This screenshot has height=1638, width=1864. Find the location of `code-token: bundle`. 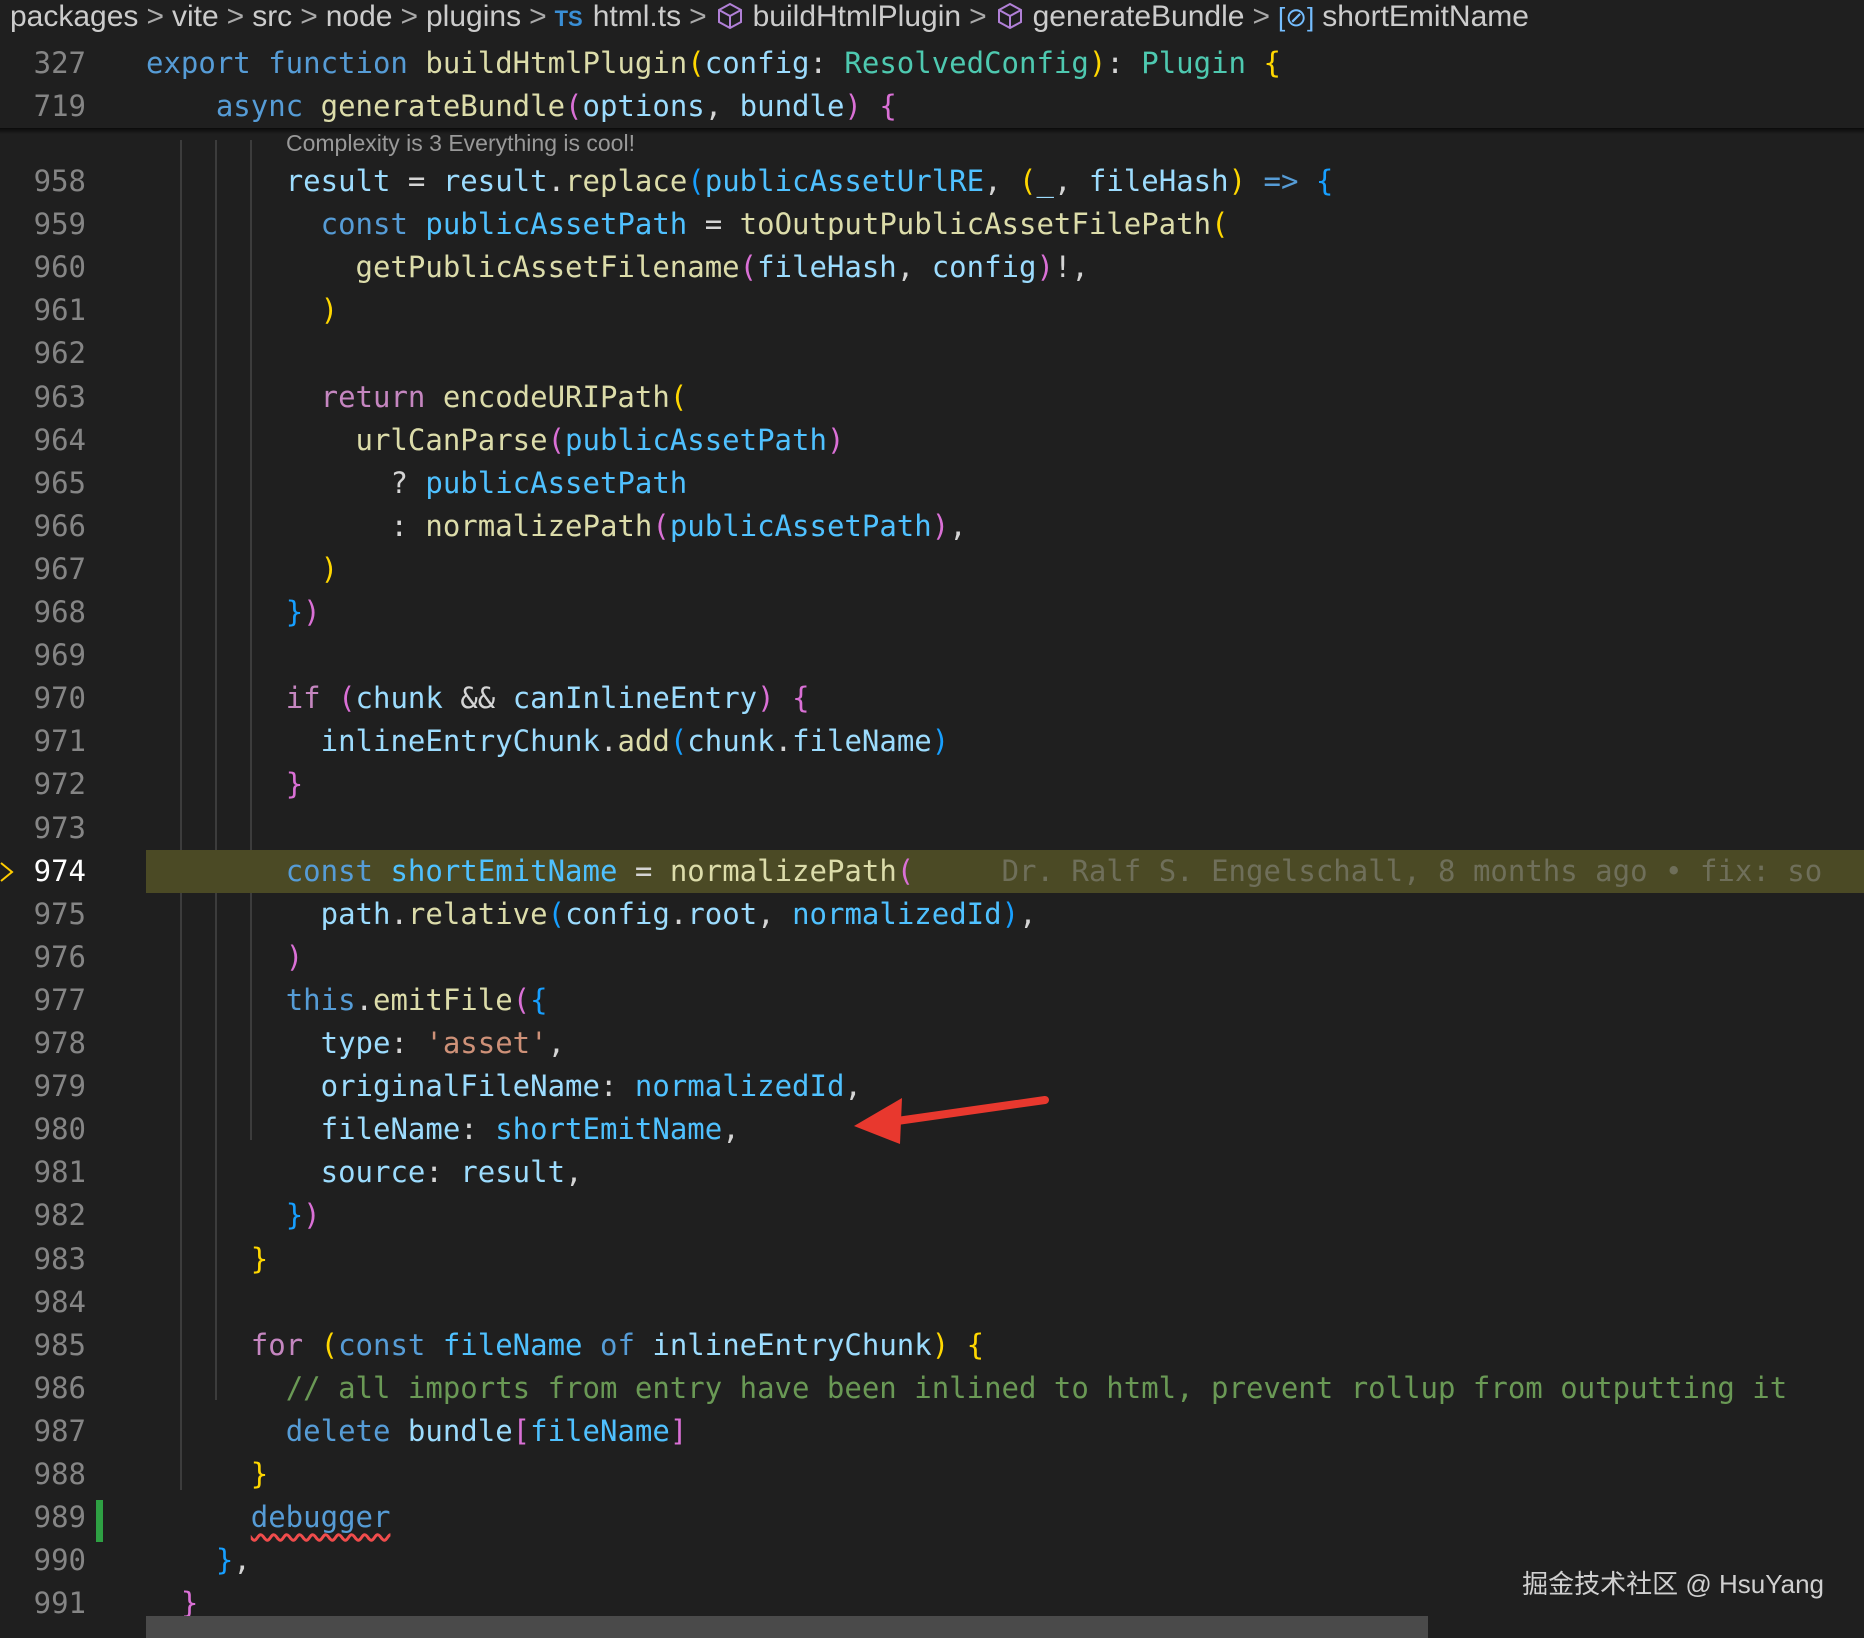

code-token: bundle is located at coordinates (792, 106).